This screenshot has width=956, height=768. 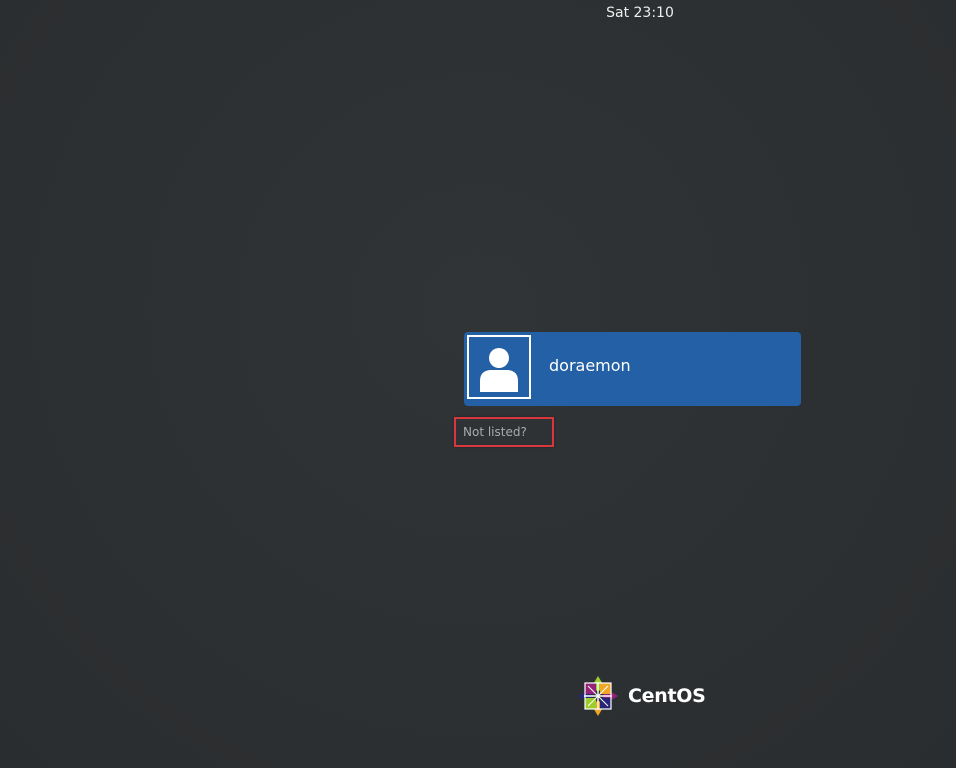 I want to click on centos-logo-icon, so click(x=598, y=696).